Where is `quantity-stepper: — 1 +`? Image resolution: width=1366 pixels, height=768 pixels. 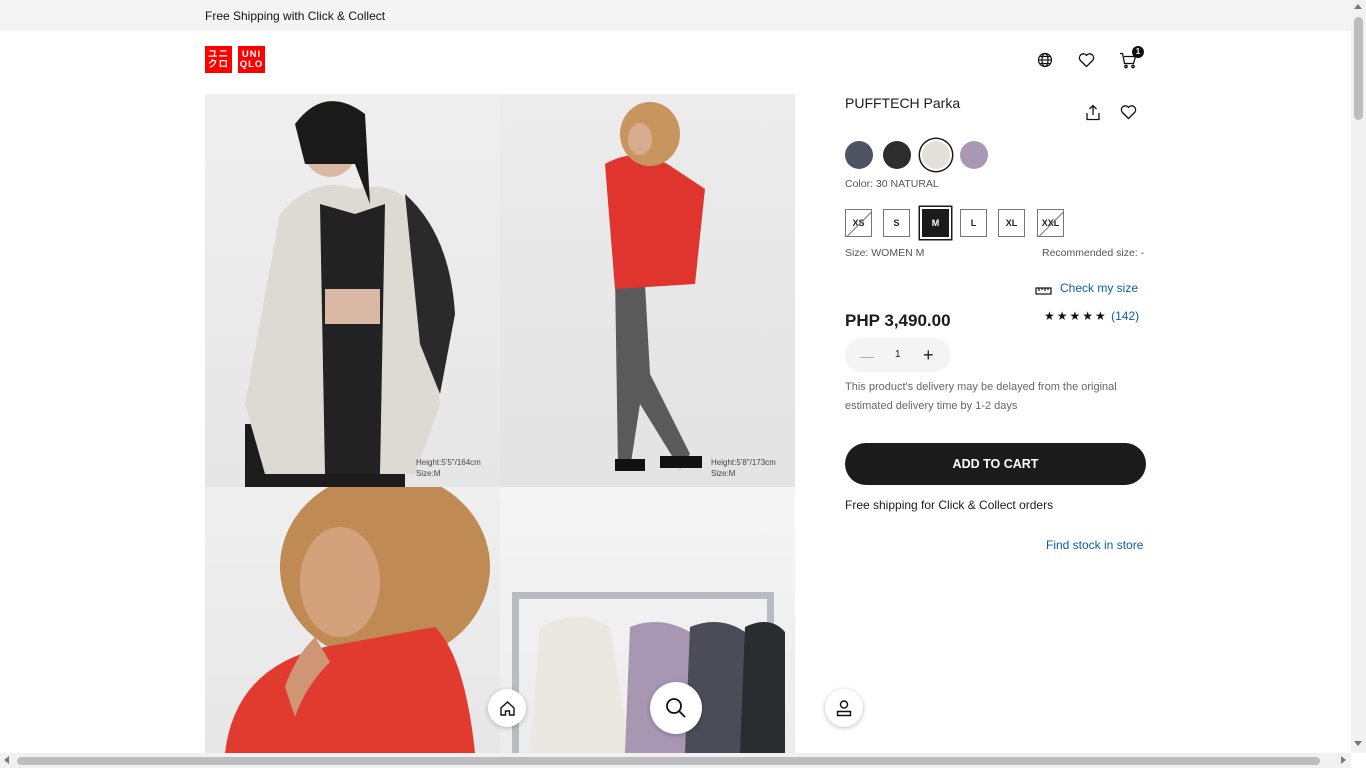 quantity-stepper: — 1 + is located at coordinates (898, 355).